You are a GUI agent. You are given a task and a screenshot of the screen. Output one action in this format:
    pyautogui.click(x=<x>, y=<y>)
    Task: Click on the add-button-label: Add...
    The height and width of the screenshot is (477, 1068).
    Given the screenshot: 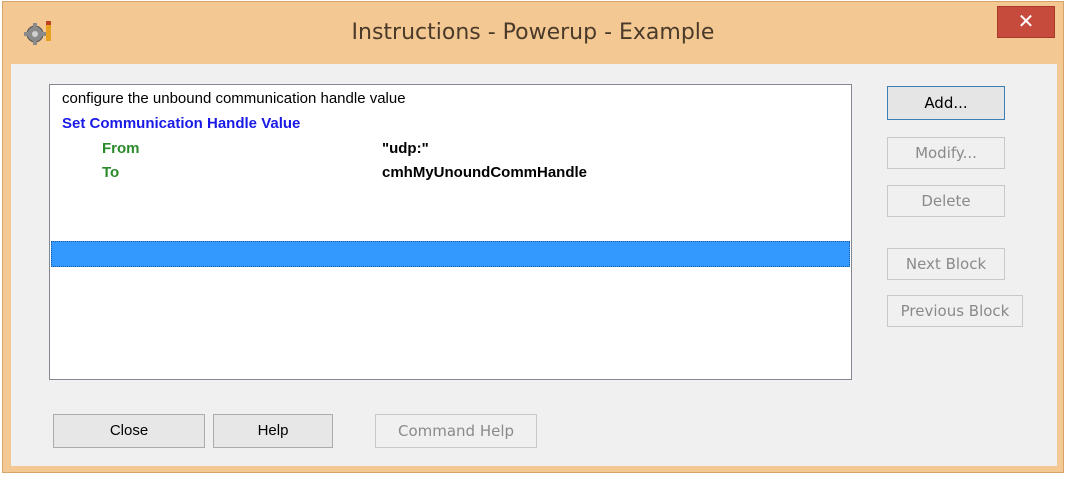 What is the action you would take?
    pyautogui.click(x=946, y=103)
    